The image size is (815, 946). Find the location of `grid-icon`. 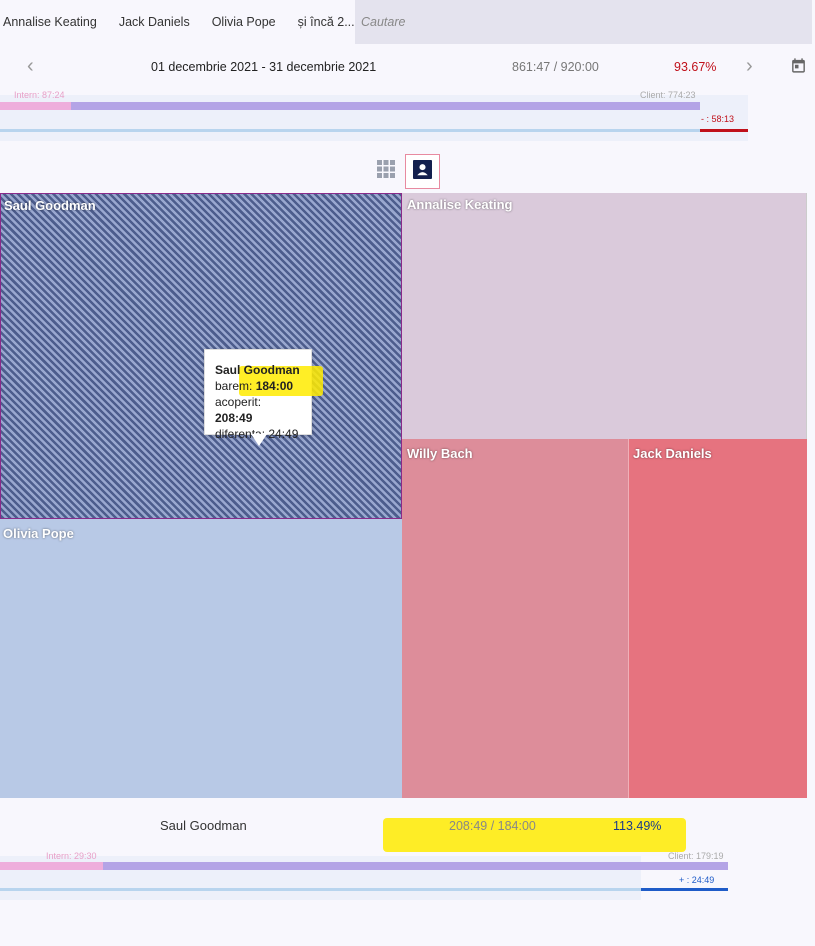

grid-icon is located at coordinates (386, 171).